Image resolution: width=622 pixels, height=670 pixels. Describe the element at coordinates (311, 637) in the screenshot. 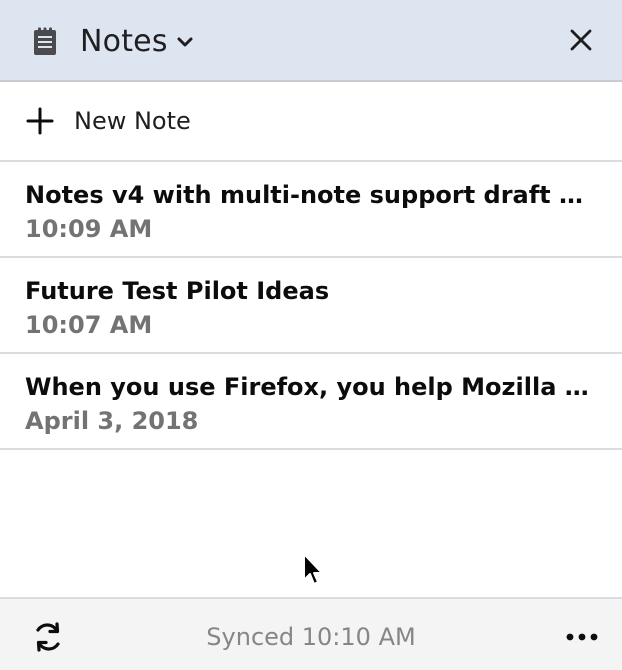

I see `sync-status: Synced 10:10 AM` at that location.